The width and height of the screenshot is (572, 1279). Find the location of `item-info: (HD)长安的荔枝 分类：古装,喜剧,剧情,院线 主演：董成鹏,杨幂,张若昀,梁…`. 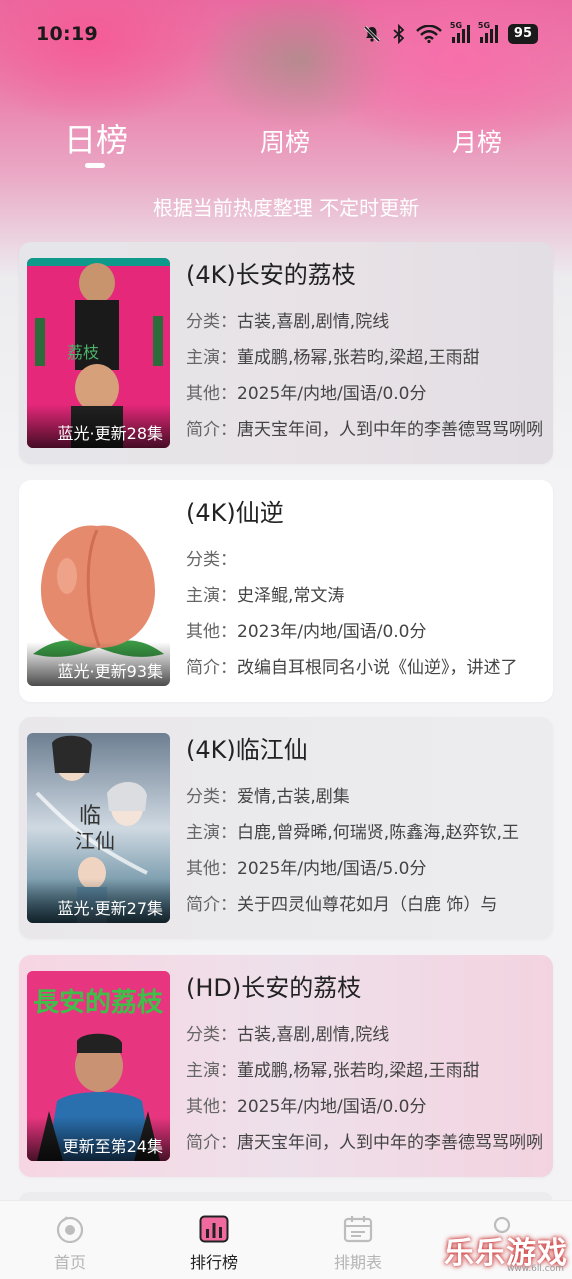

item-info: (HD)长安的荔枝 分类：古装,喜剧,剧情,院线 主演：董成鹏,杨幂,张若昀,梁… is located at coordinates (366, 1067).